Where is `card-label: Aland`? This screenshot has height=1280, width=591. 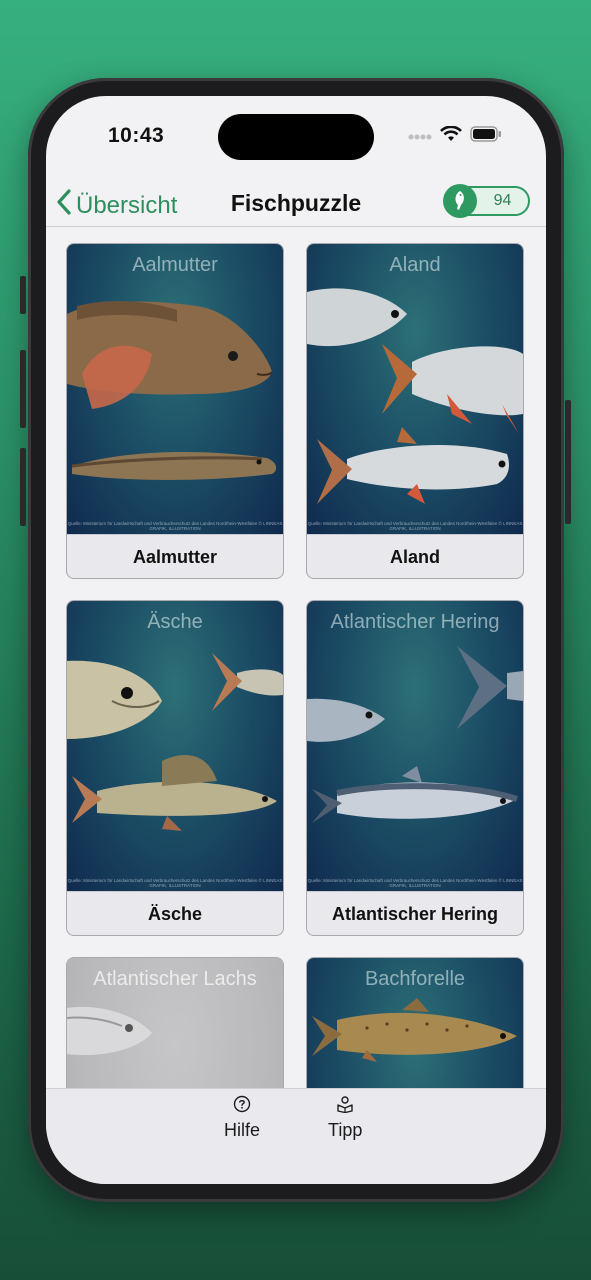 card-label: Aland is located at coordinates (415, 556).